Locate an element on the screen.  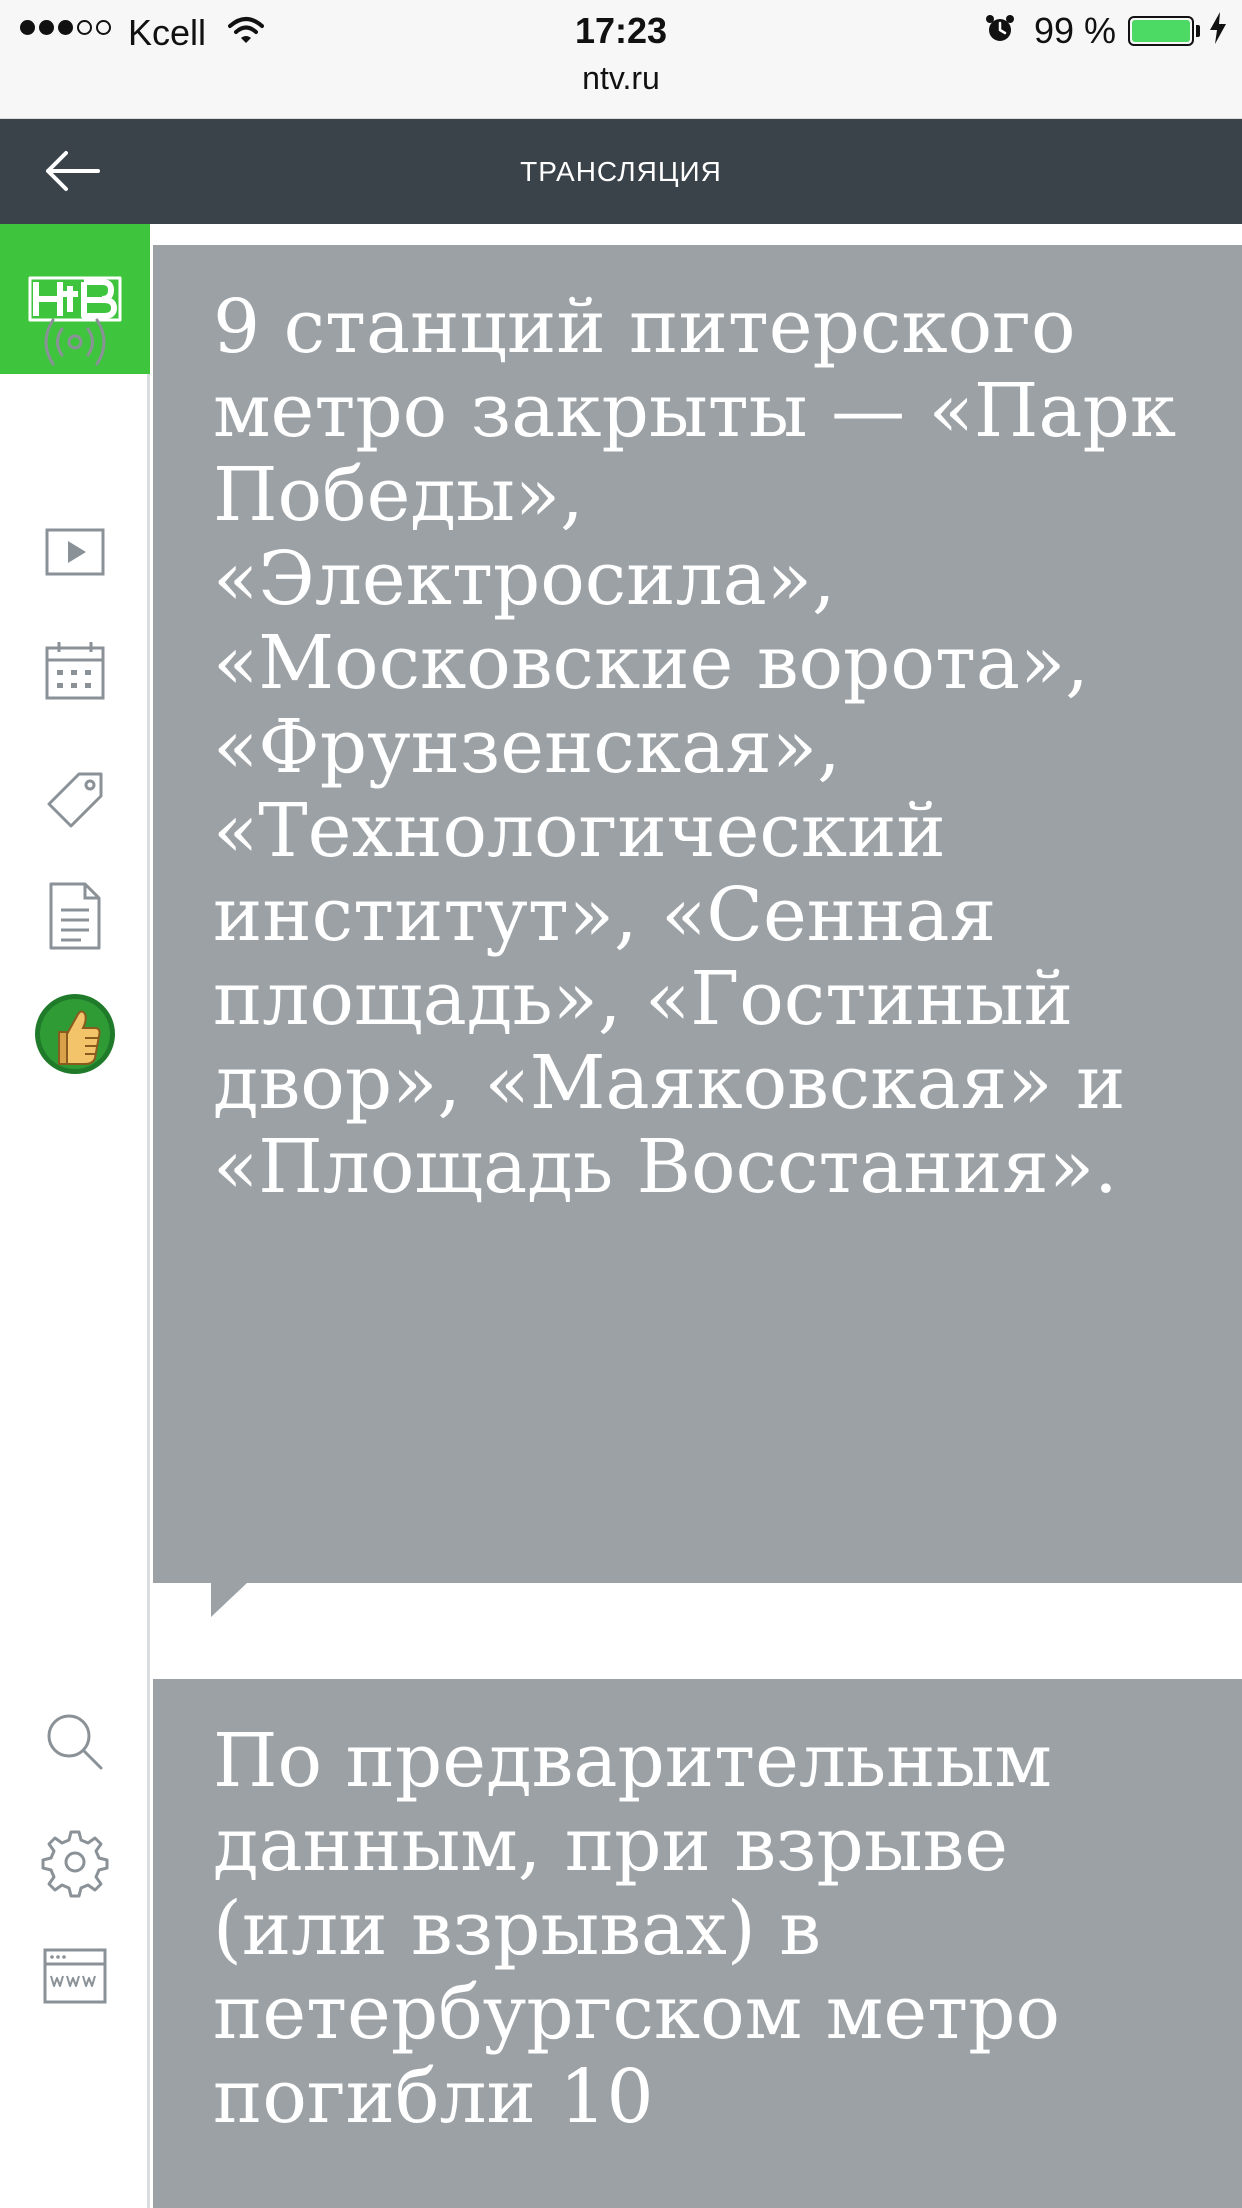
sidebar-item-tags is located at coordinates (75, 802).